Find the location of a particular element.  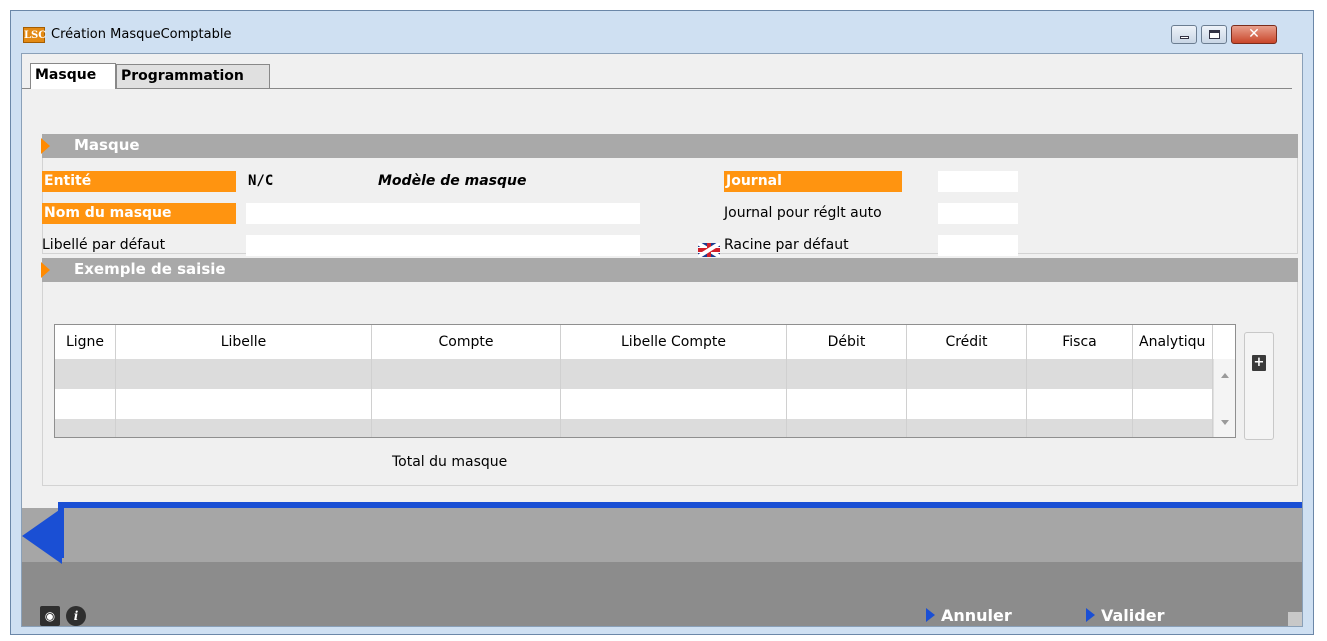

entite-label: Entité is located at coordinates (139, 181).